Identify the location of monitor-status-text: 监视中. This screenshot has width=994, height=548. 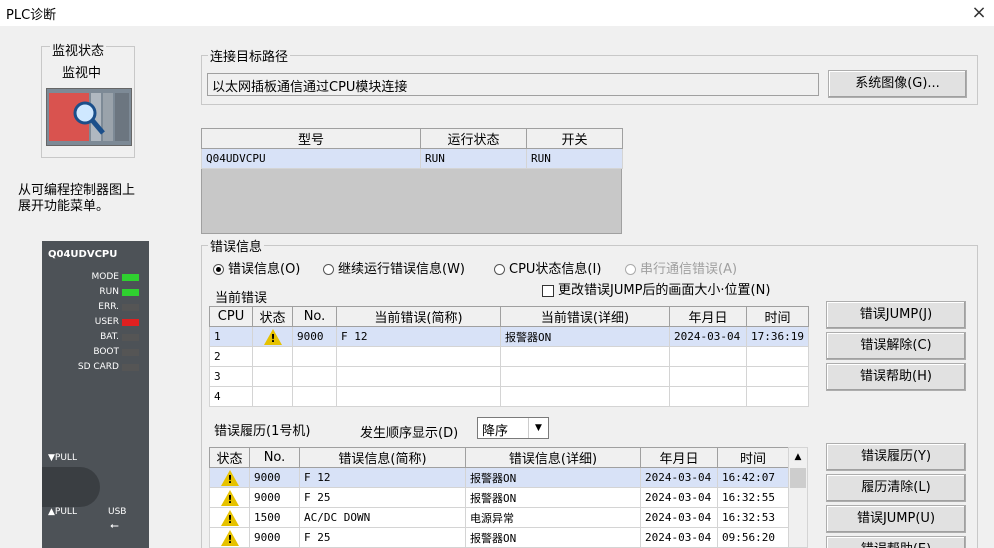
(82, 73).